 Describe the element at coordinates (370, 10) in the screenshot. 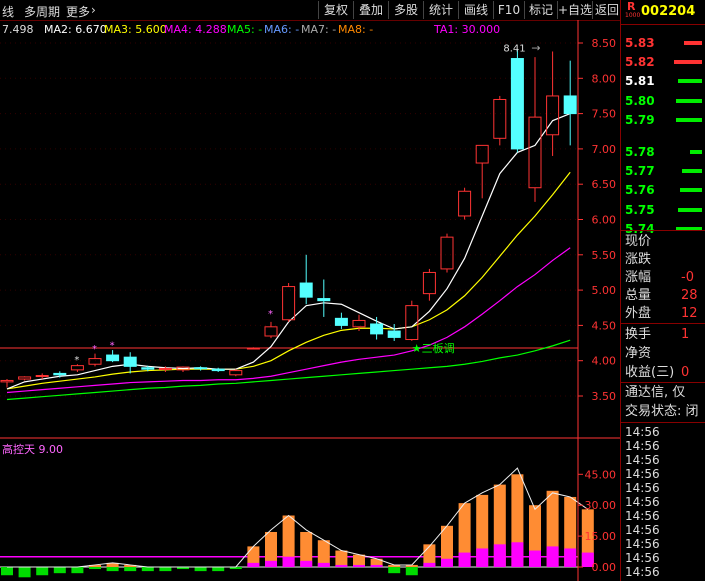

I see `overlay-button: 叠加` at that location.